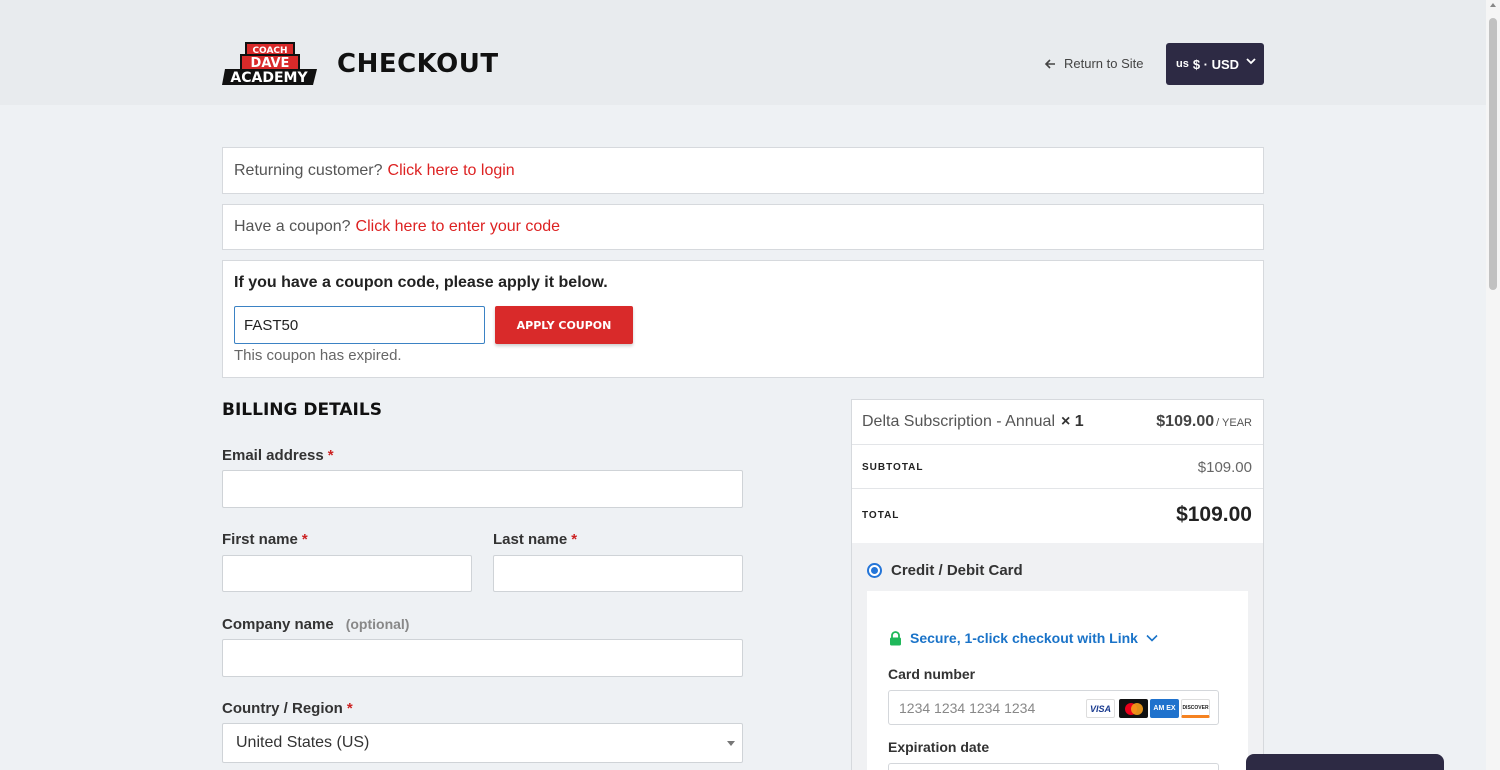  Describe the element at coordinates (1493, 385) in the screenshot. I see `page-scrollbar` at that location.